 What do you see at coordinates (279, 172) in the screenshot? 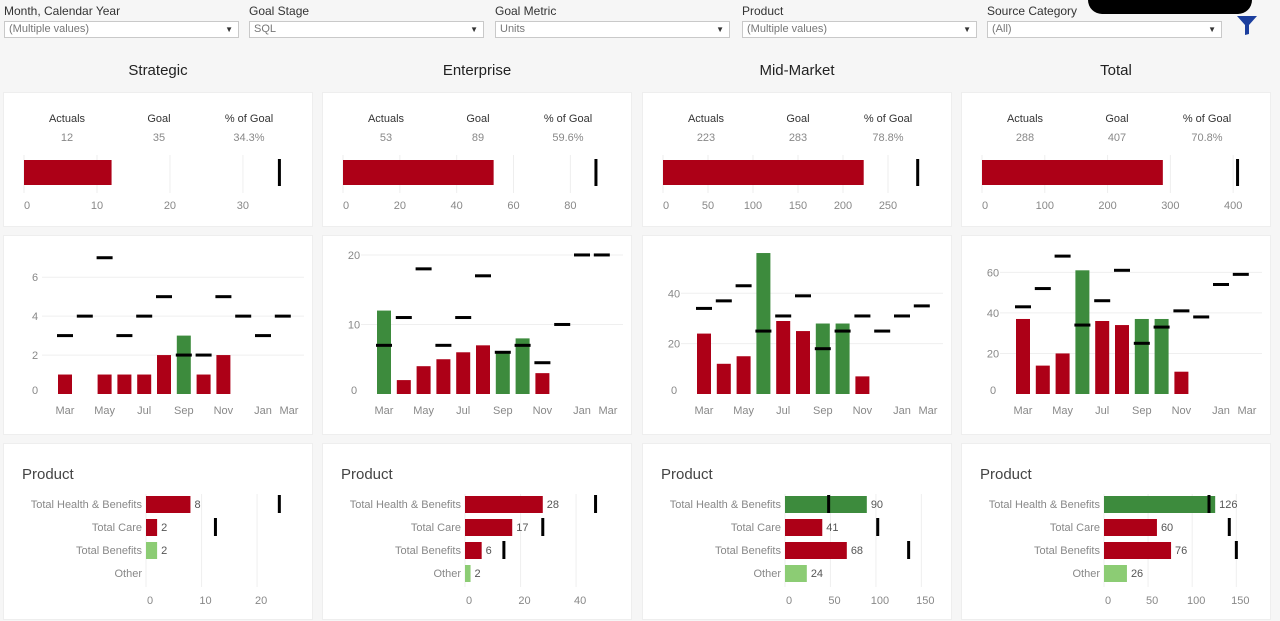
I see `kpi-goal-marker` at bounding box center [279, 172].